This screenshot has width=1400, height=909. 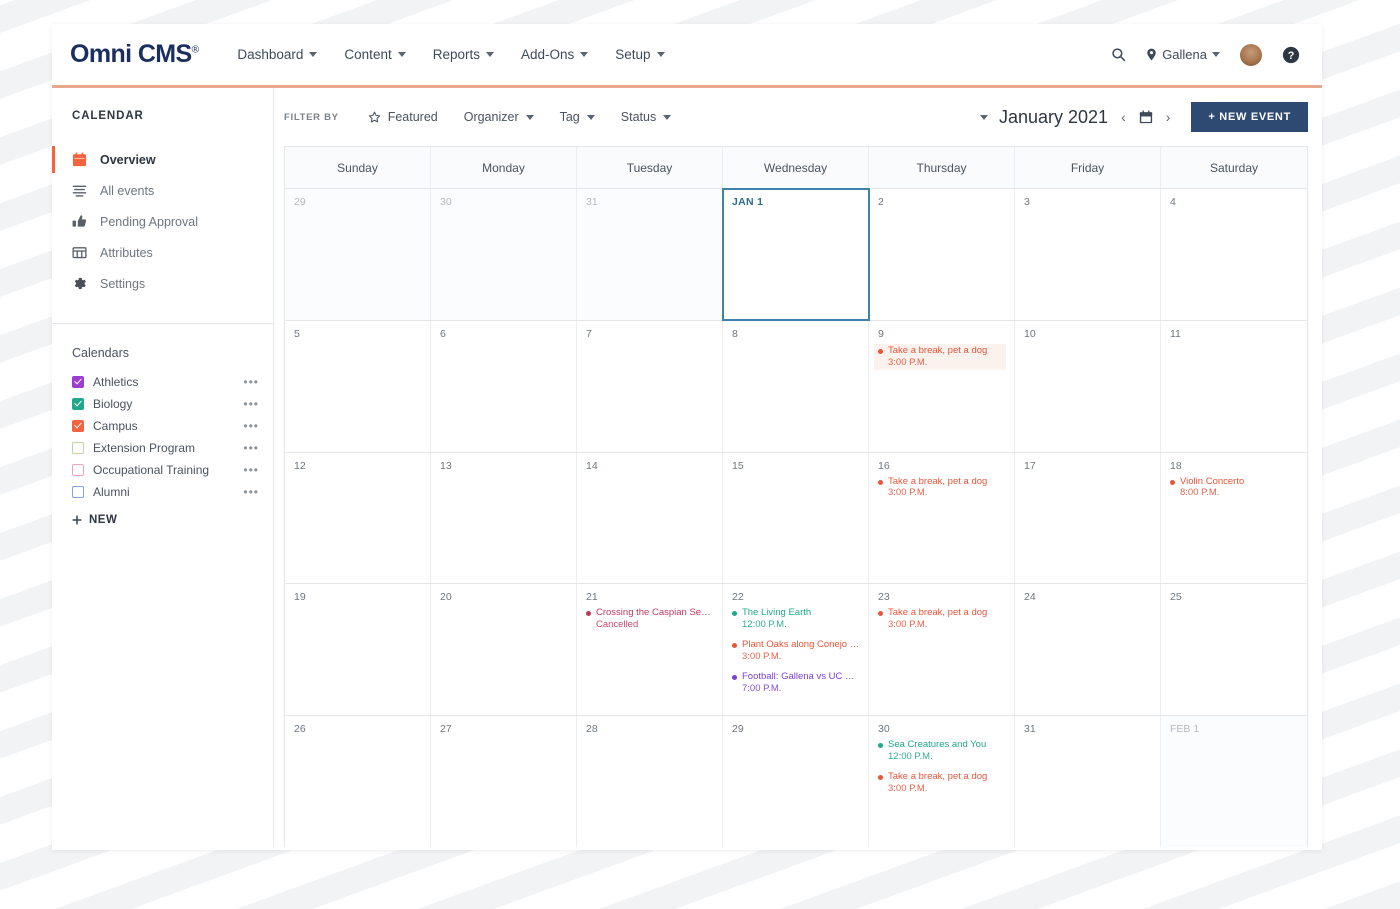 What do you see at coordinates (165, 382) in the screenshot?
I see `calendar-name: Athletics` at bounding box center [165, 382].